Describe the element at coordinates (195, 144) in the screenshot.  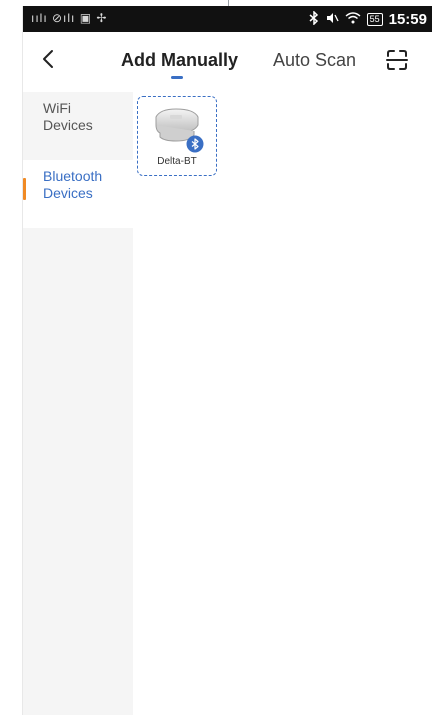
I see `bluetooth-badge-icon` at that location.